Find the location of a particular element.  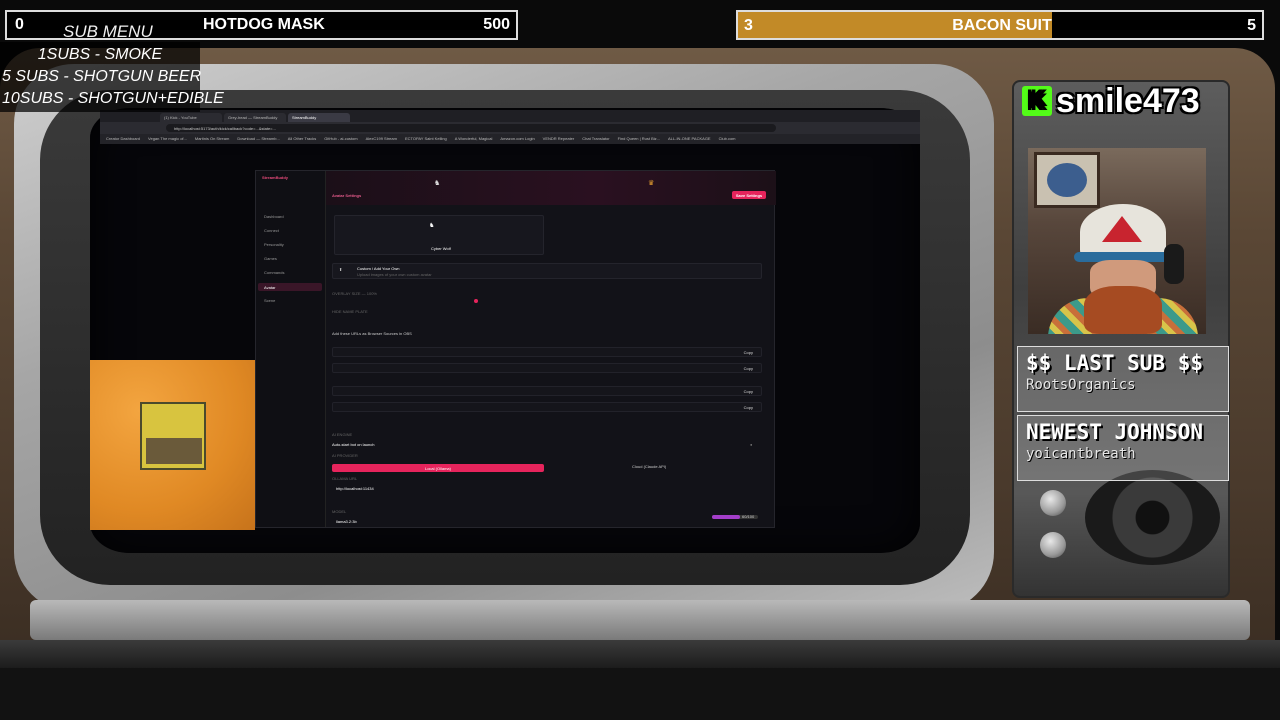

goal-bar-left: 0 SUB MENU HOTDOG MASK 500 is located at coordinates (261, 25).